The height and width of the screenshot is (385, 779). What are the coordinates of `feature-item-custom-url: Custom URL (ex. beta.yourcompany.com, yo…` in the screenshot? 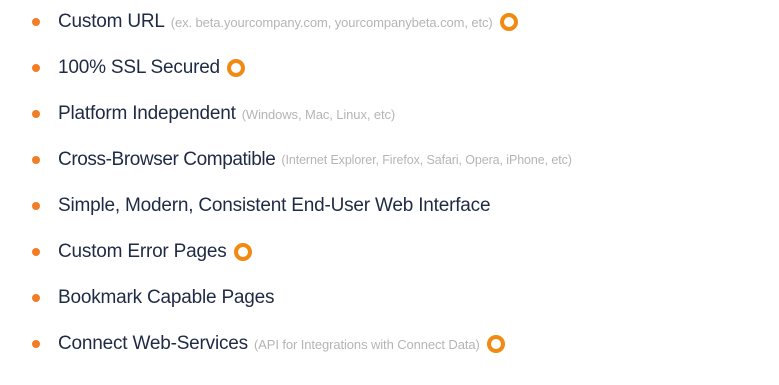 It's located at (389, 22).